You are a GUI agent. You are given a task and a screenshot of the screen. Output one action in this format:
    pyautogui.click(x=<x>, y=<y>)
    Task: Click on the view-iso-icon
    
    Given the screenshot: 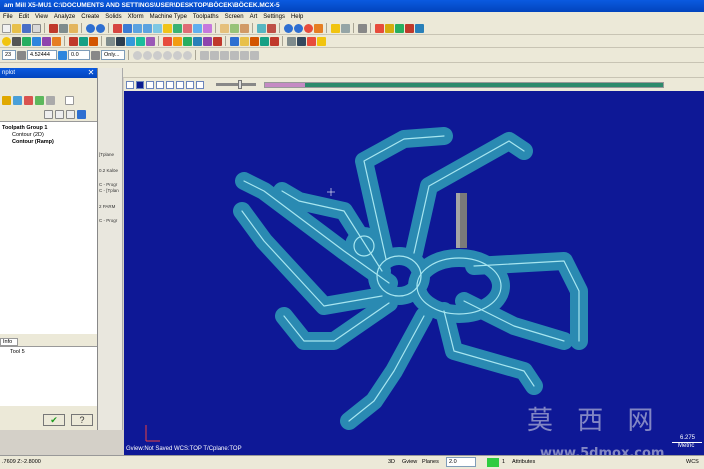 What is the action you would take?
    pyautogui.click(x=207, y=28)
    